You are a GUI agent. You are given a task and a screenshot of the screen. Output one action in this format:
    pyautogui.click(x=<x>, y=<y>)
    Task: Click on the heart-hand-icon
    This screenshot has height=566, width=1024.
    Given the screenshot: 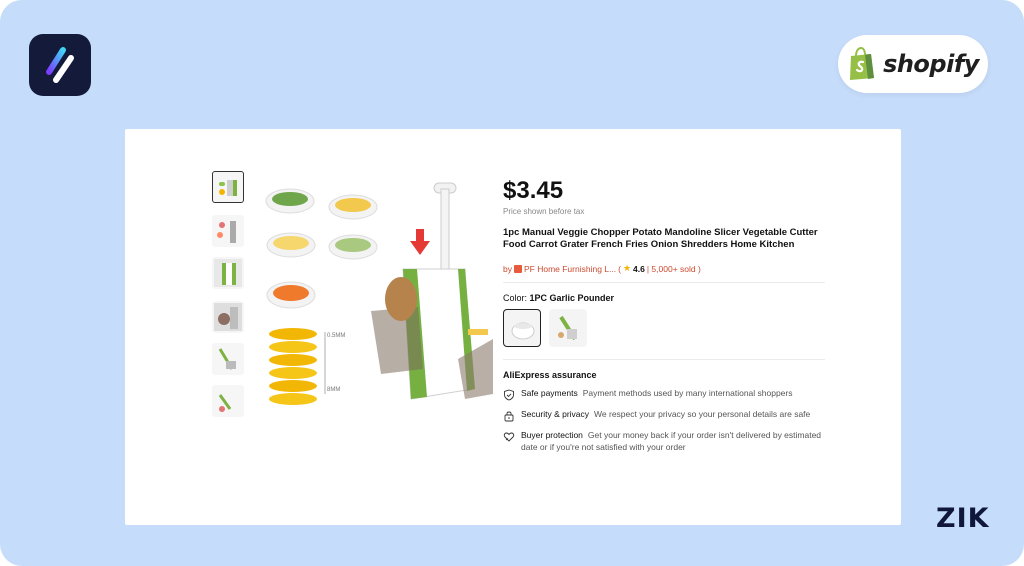 What is the action you would take?
    pyautogui.click(x=509, y=437)
    